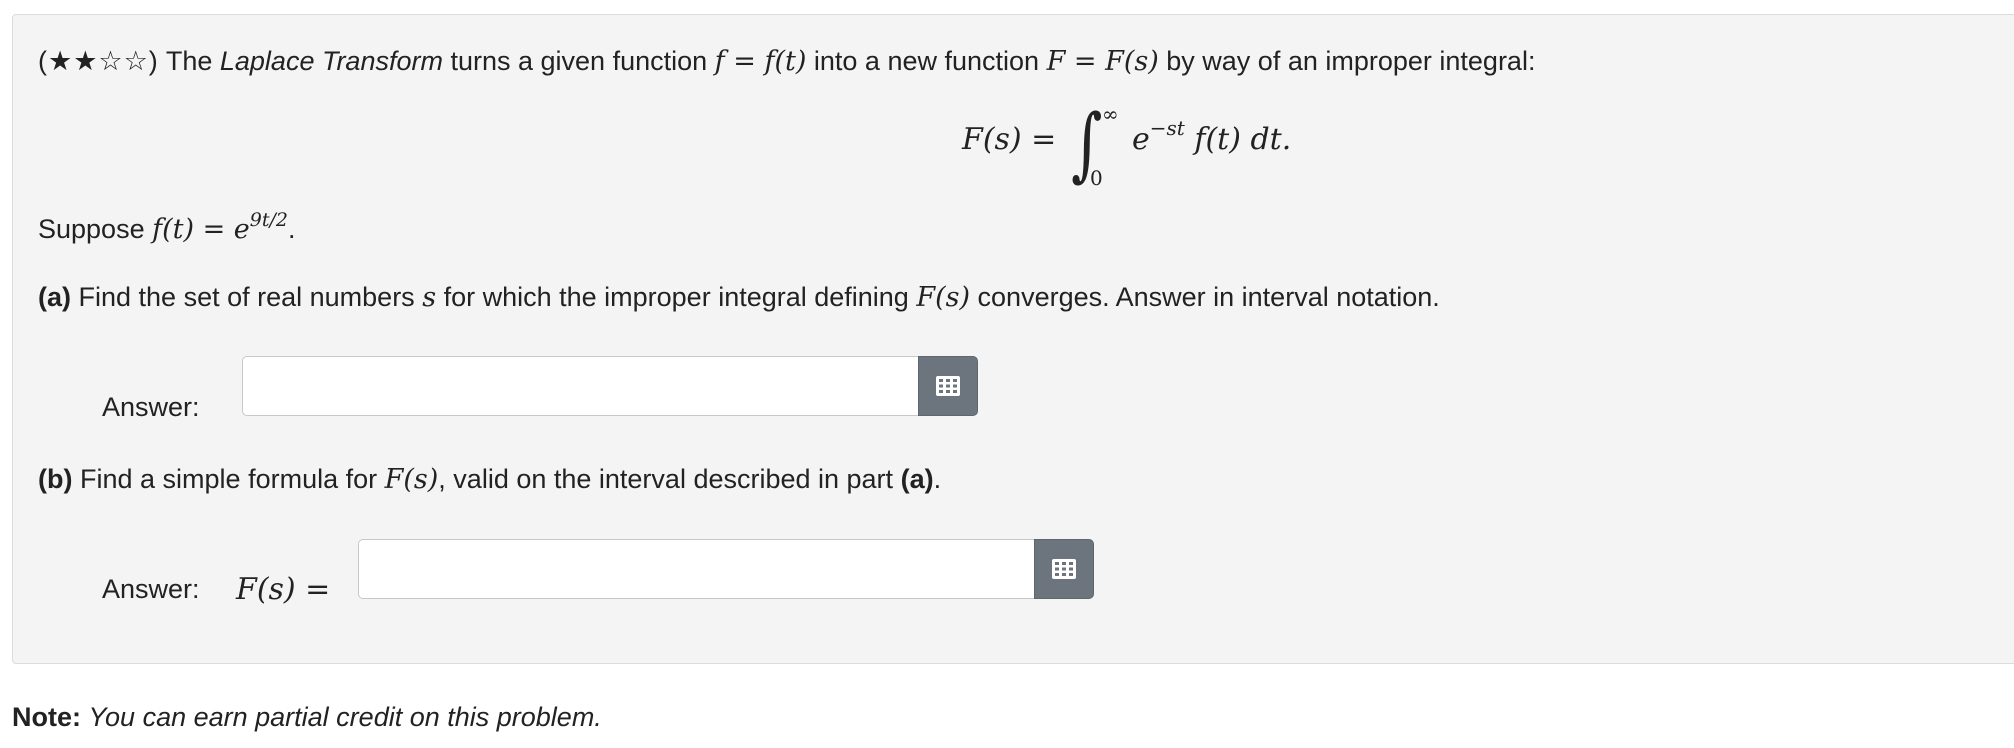 Image resolution: width=2014 pixels, height=748 pixels. Describe the element at coordinates (1102, 61) in the screenshot. I see `intro-math-2: F = F(s)` at that location.